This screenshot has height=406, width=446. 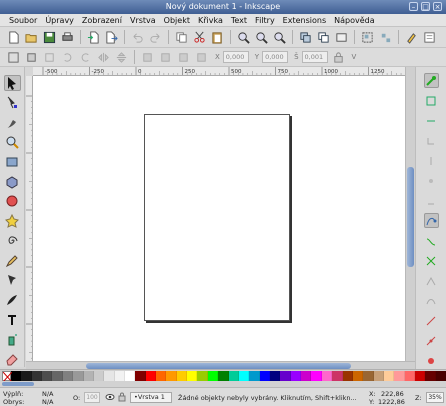 I want to click on snap-bbox-center-icon, so click(x=431, y=180).